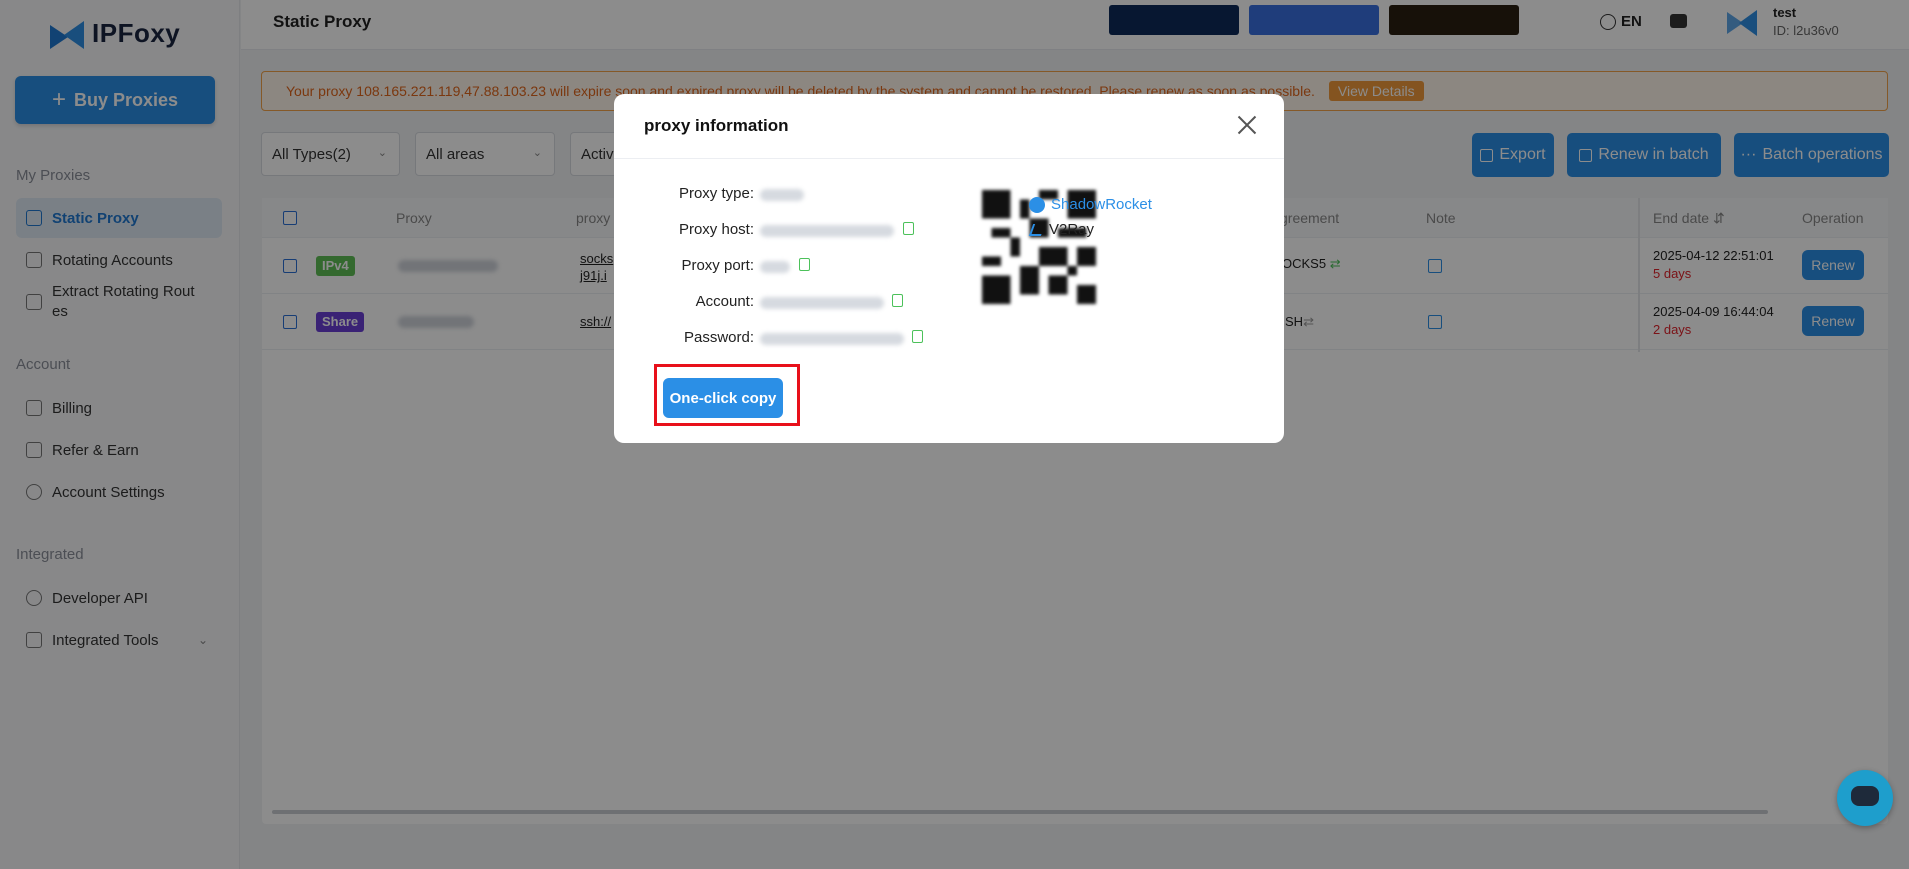 The width and height of the screenshot is (1909, 869). Describe the element at coordinates (716, 125) in the screenshot. I see `modal-title: proxy information` at that location.